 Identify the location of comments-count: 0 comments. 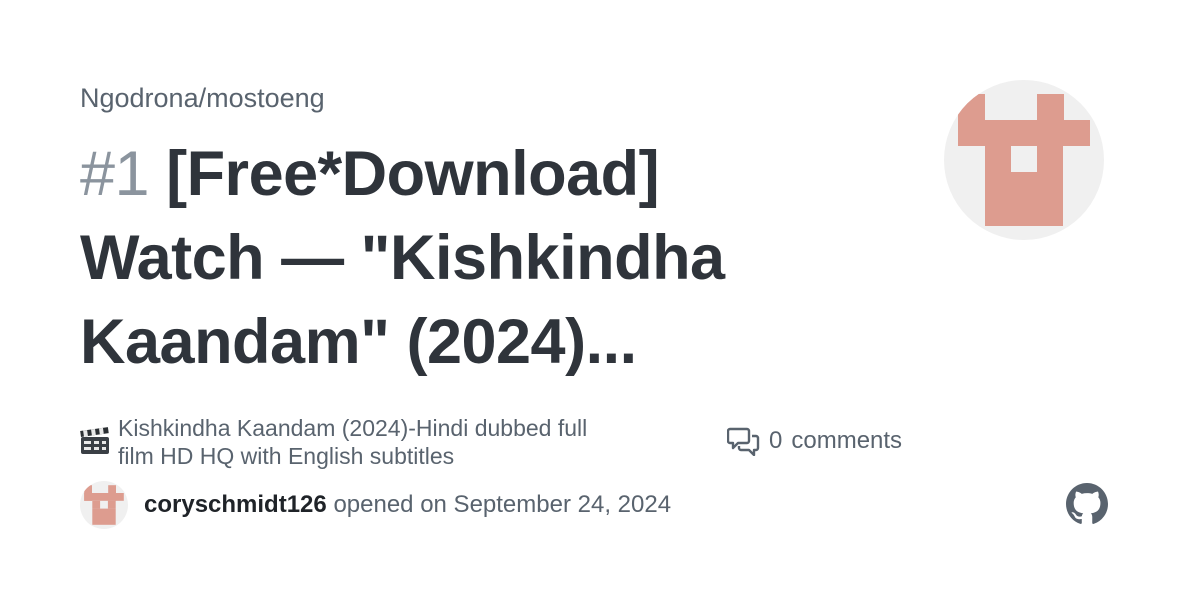
(814, 441).